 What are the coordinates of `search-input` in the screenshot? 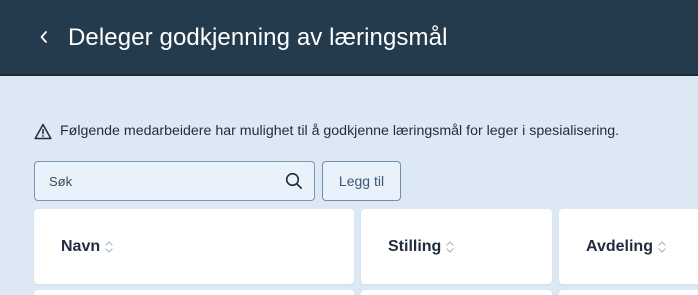 It's located at (166, 181).